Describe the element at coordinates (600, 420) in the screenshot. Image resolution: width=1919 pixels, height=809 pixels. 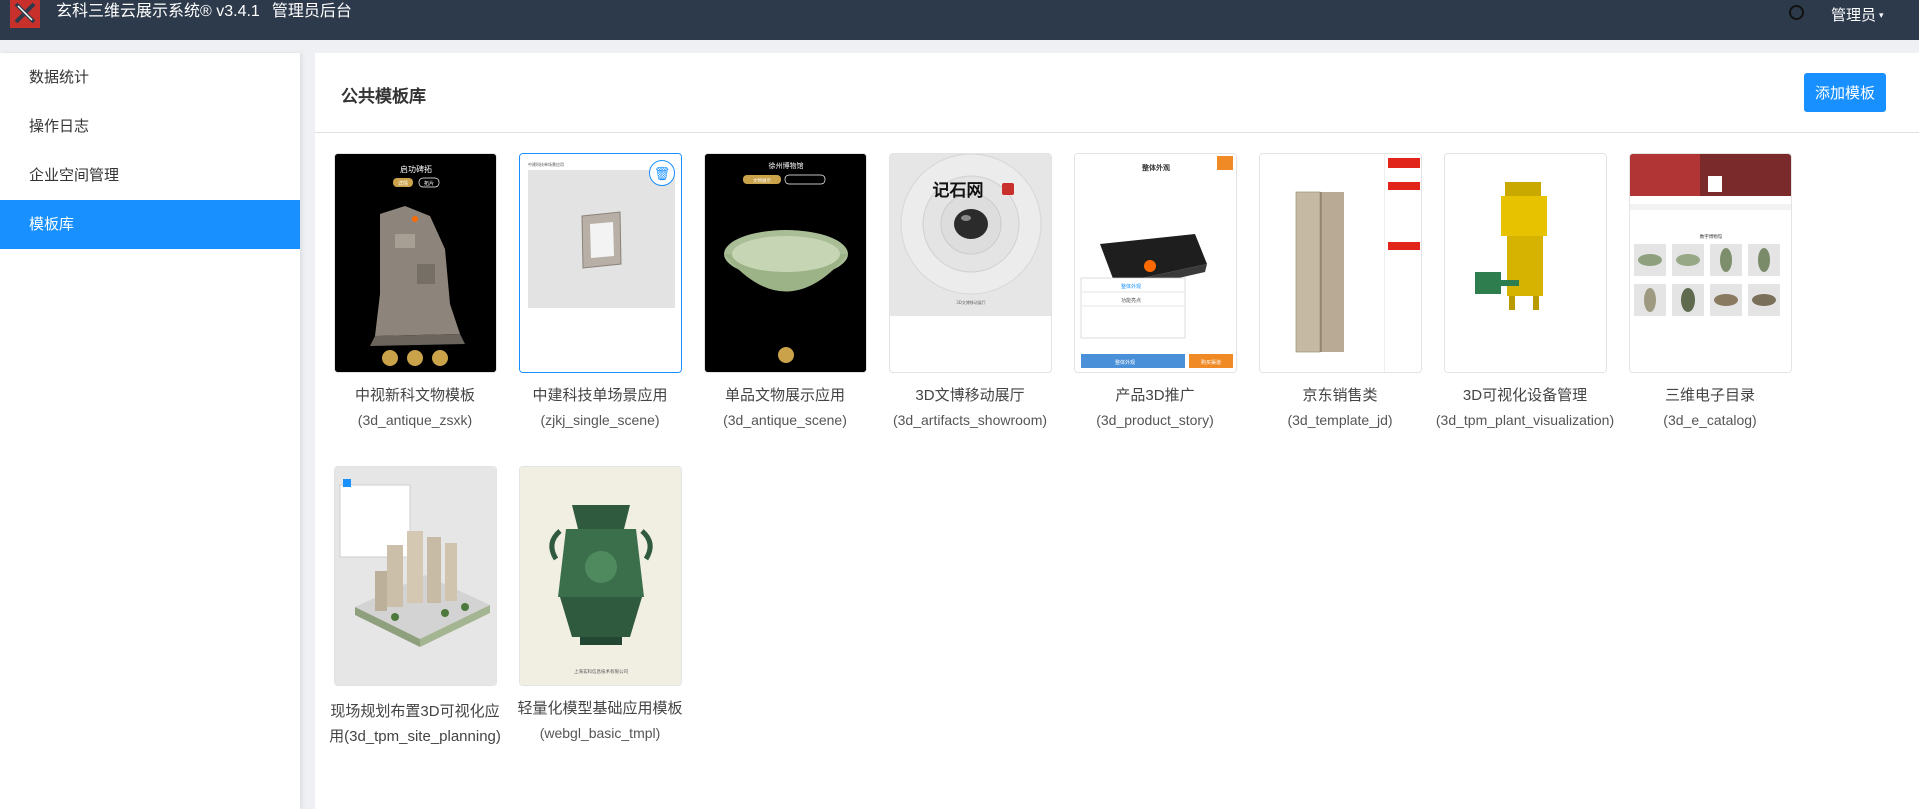
I see `template-code: (zjkj_single_scene)` at that location.